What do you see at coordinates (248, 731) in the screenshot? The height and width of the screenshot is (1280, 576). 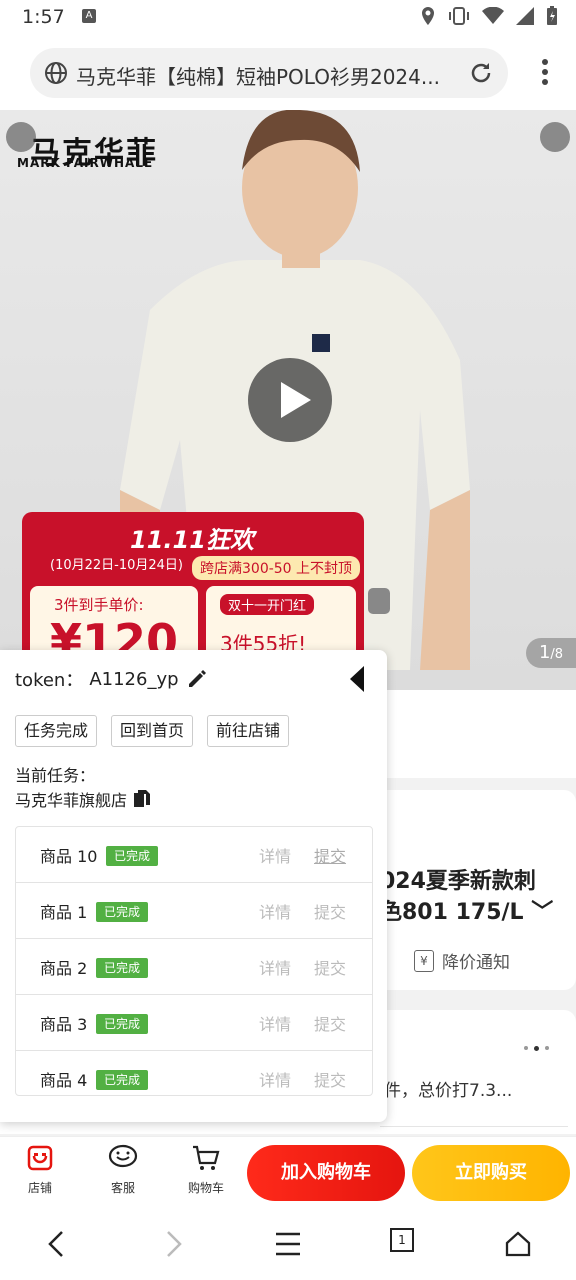 I see `go-store-button: 前往店铺` at bounding box center [248, 731].